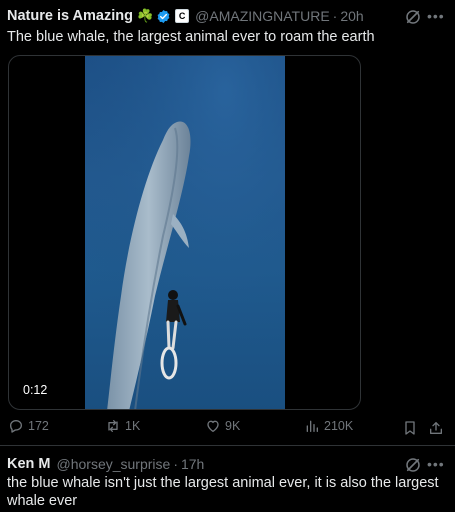 The image size is (455, 512). What do you see at coordinates (145, 15) in the screenshot?
I see `clover-emoji: ☘️` at bounding box center [145, 15].